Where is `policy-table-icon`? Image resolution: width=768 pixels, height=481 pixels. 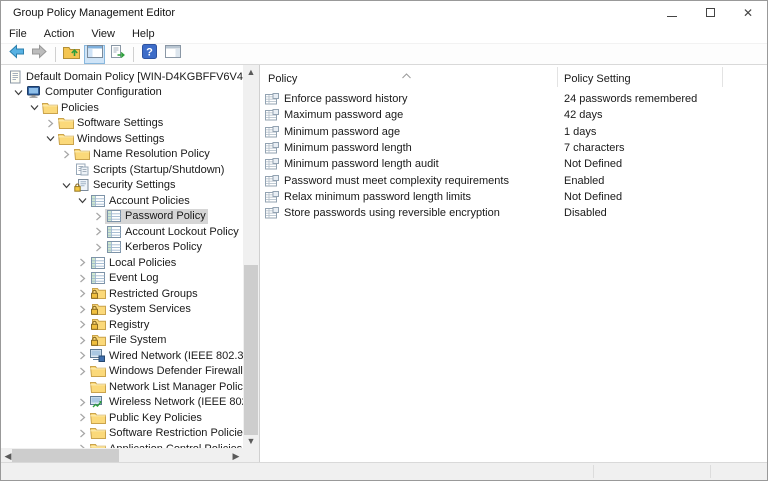
policy-table-icon is located at coordinates (97, 200).